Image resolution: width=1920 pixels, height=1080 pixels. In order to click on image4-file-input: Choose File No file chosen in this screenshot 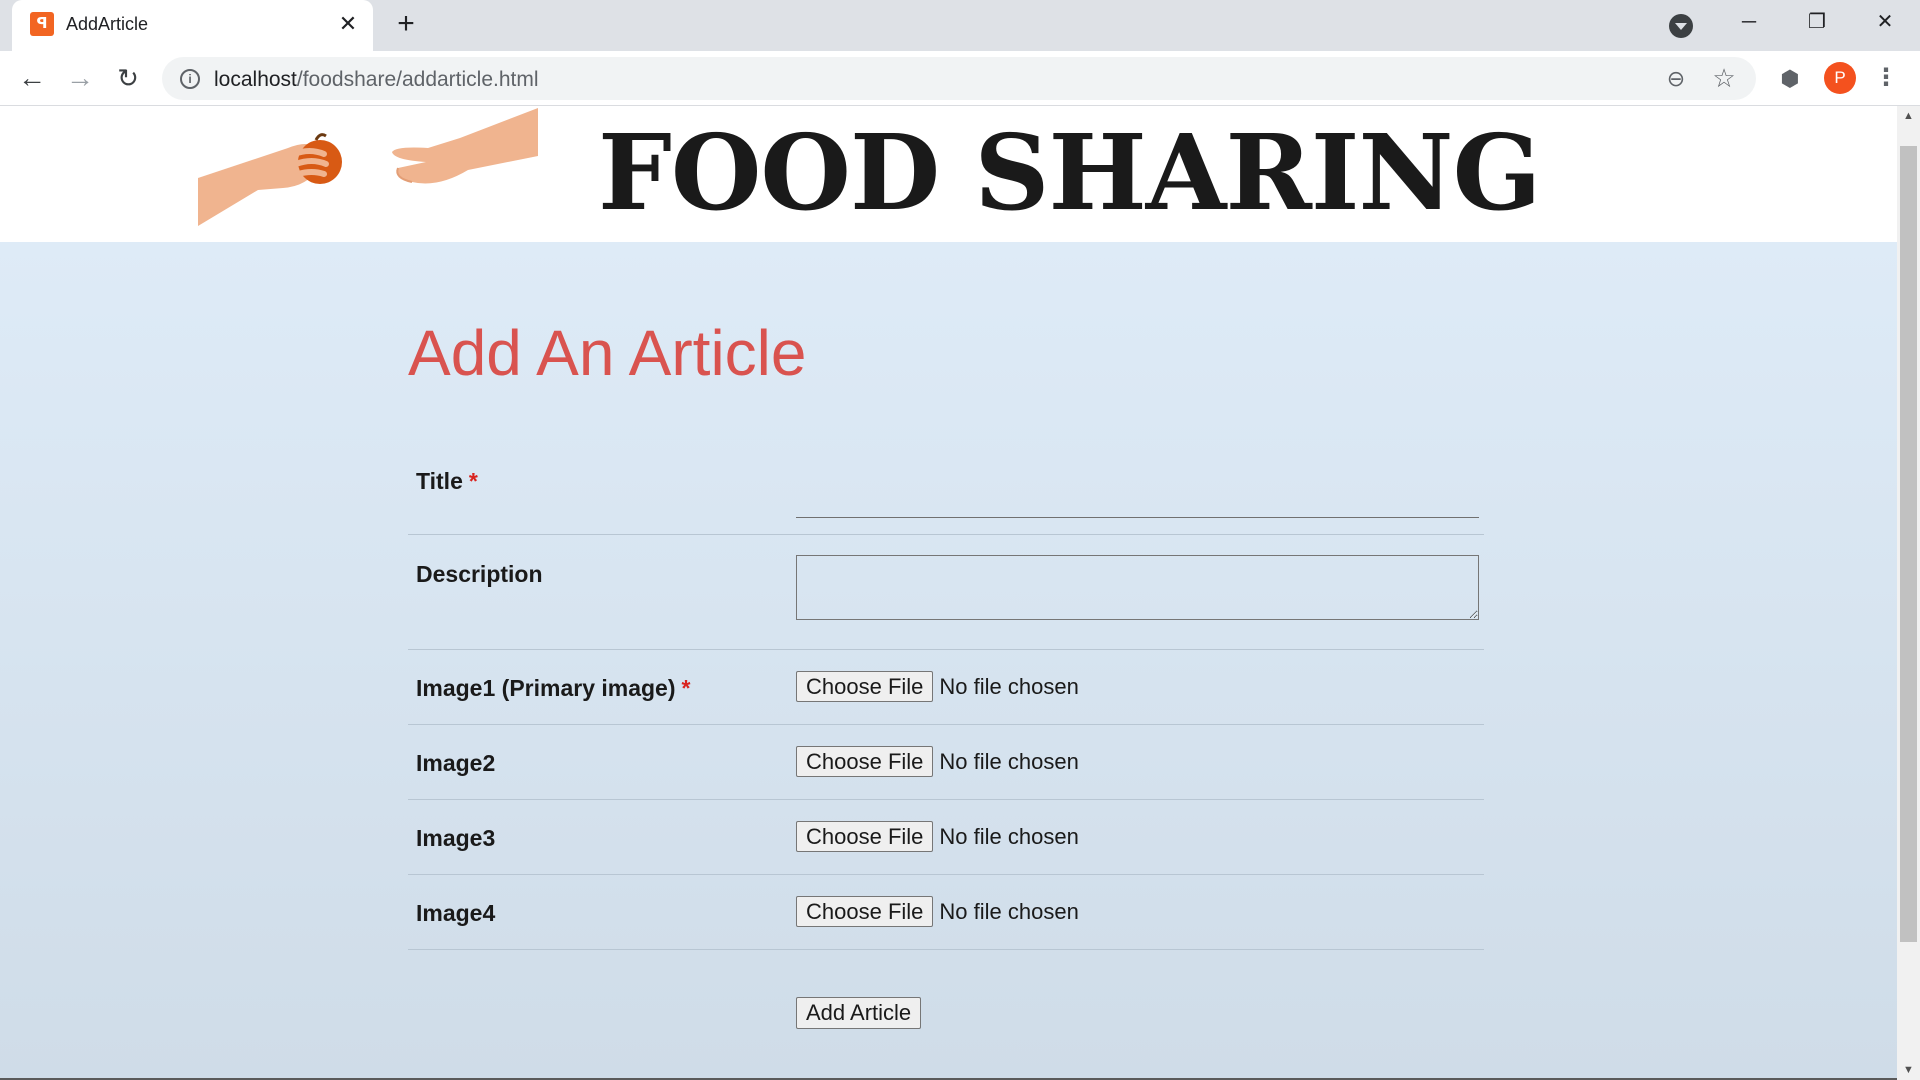, I will do `click(937, 912)`.